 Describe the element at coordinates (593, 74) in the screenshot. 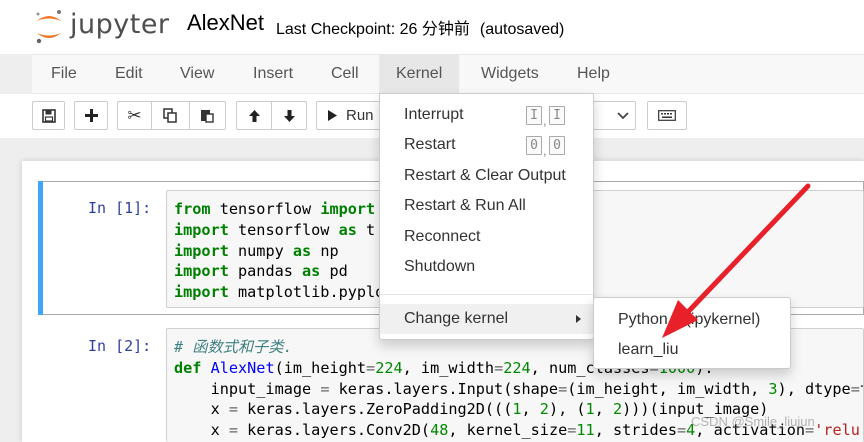

I see `menu-help: Help` at that location.